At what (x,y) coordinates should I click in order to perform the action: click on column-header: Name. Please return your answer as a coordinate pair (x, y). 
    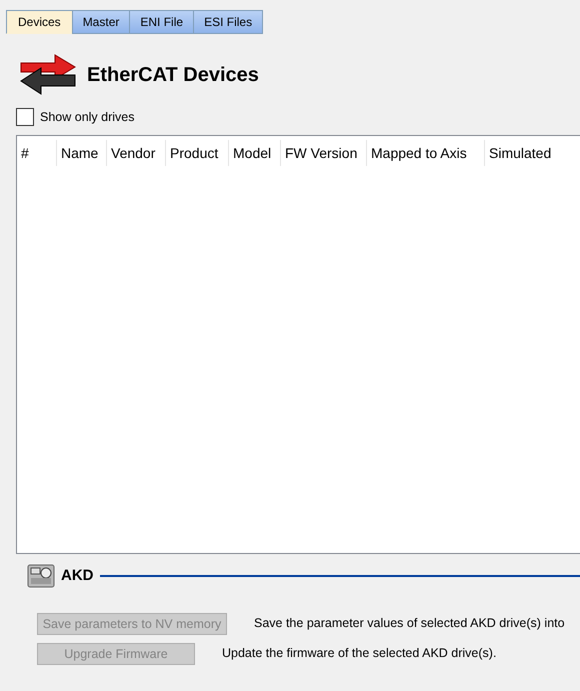
    Looking at the image, I should click on (82, 153).